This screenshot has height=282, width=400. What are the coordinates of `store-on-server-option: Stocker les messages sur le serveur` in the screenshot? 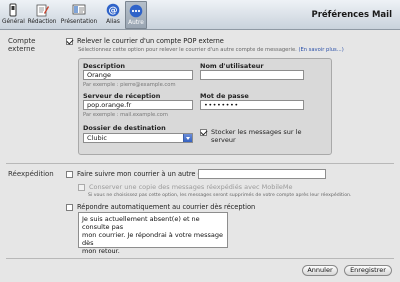 It's located at (250, 136).